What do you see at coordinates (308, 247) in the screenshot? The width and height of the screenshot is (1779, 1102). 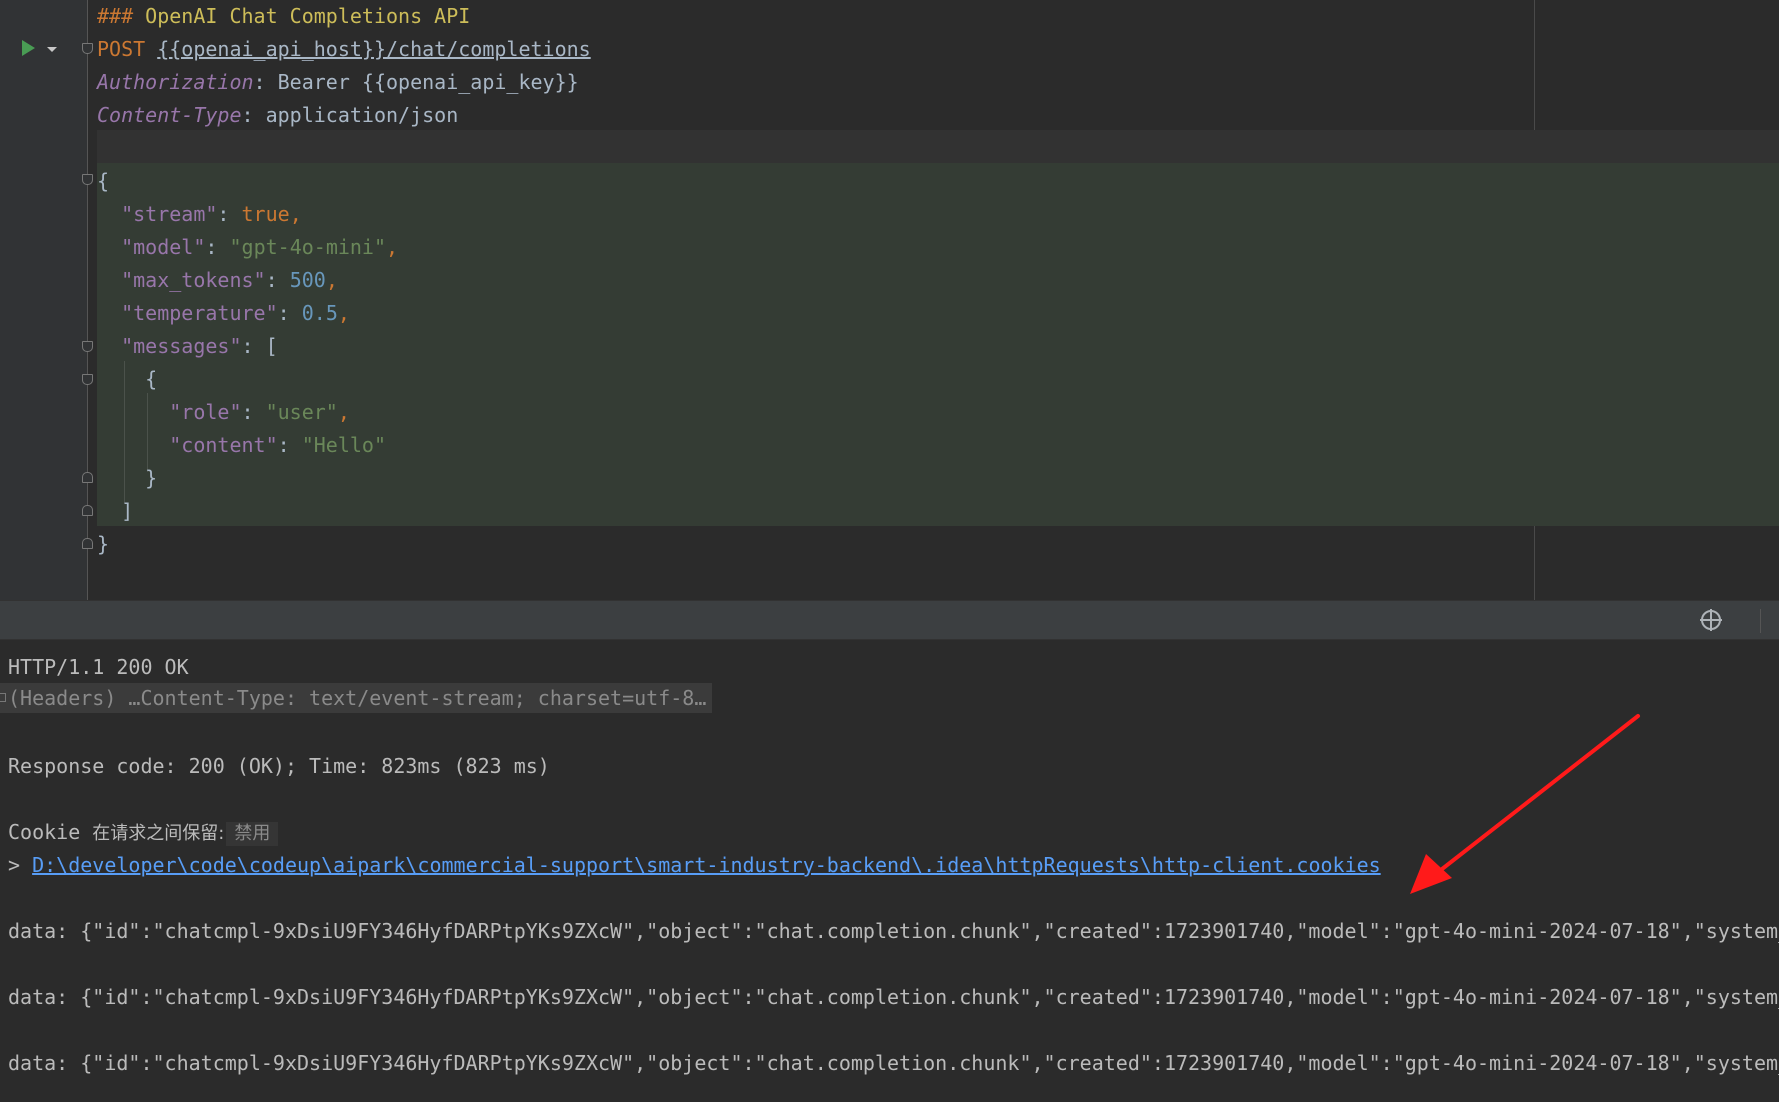 I see `json-value: "gpt-4o-mini"` at bounding box center [308, 247].